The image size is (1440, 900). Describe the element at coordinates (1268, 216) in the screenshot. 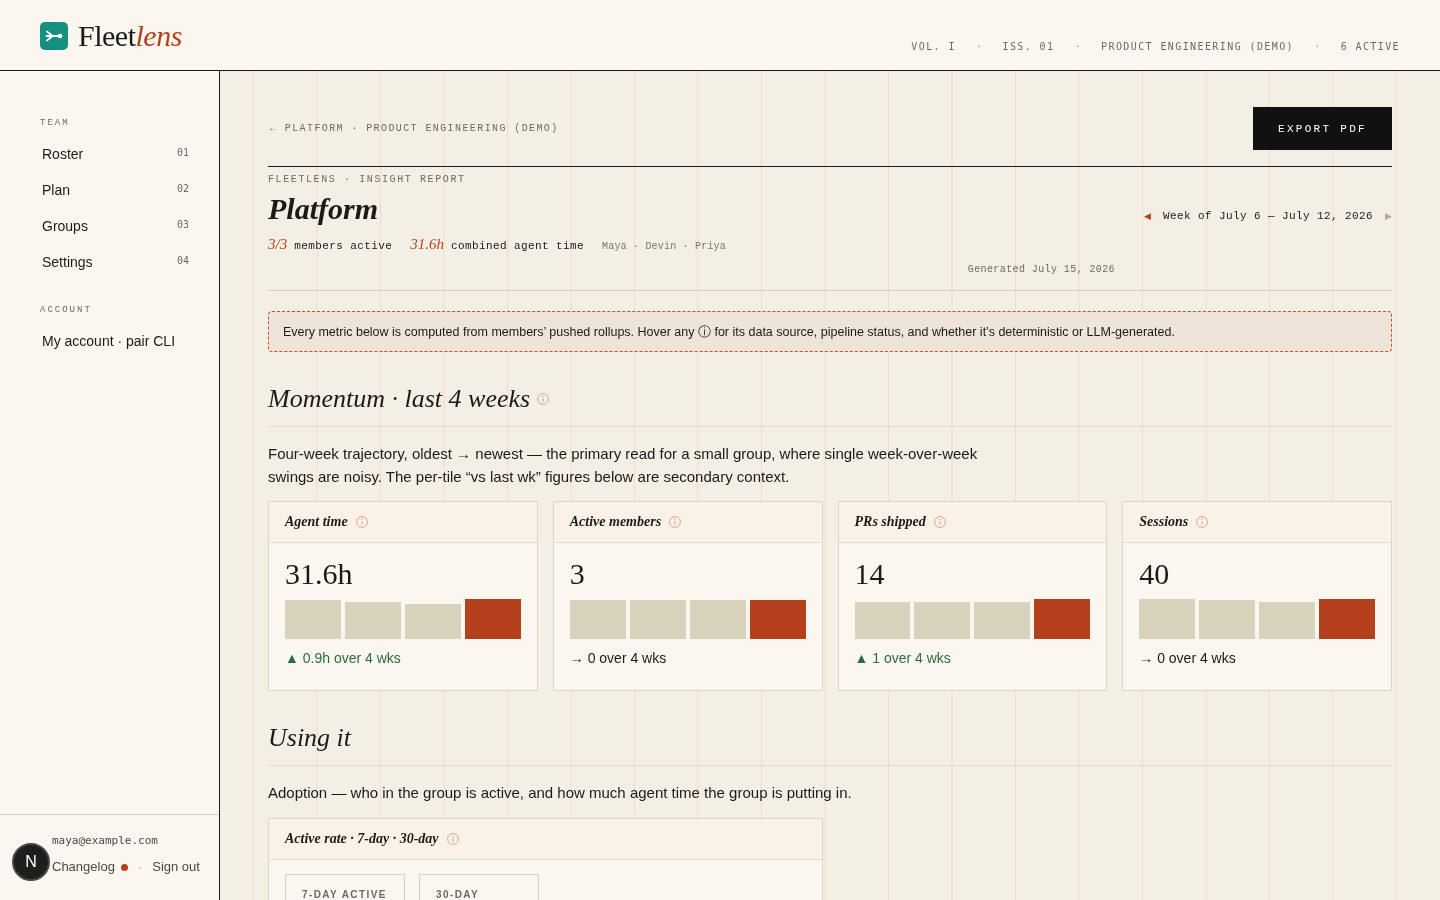

I see `week-label: Week of July 6 — July 12, 2026` at that location.